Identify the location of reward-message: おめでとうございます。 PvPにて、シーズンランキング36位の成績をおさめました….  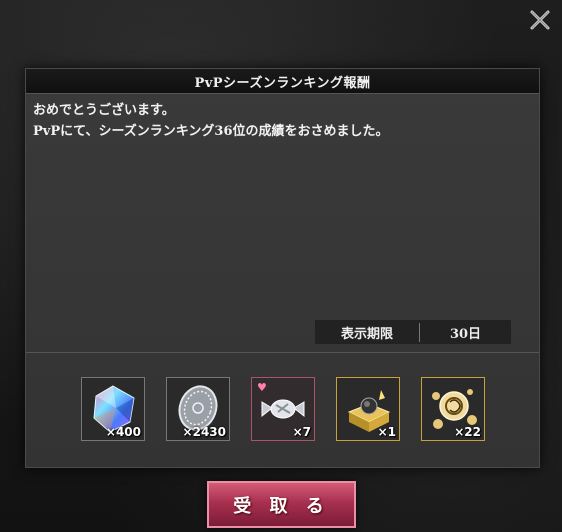
(282, 118).